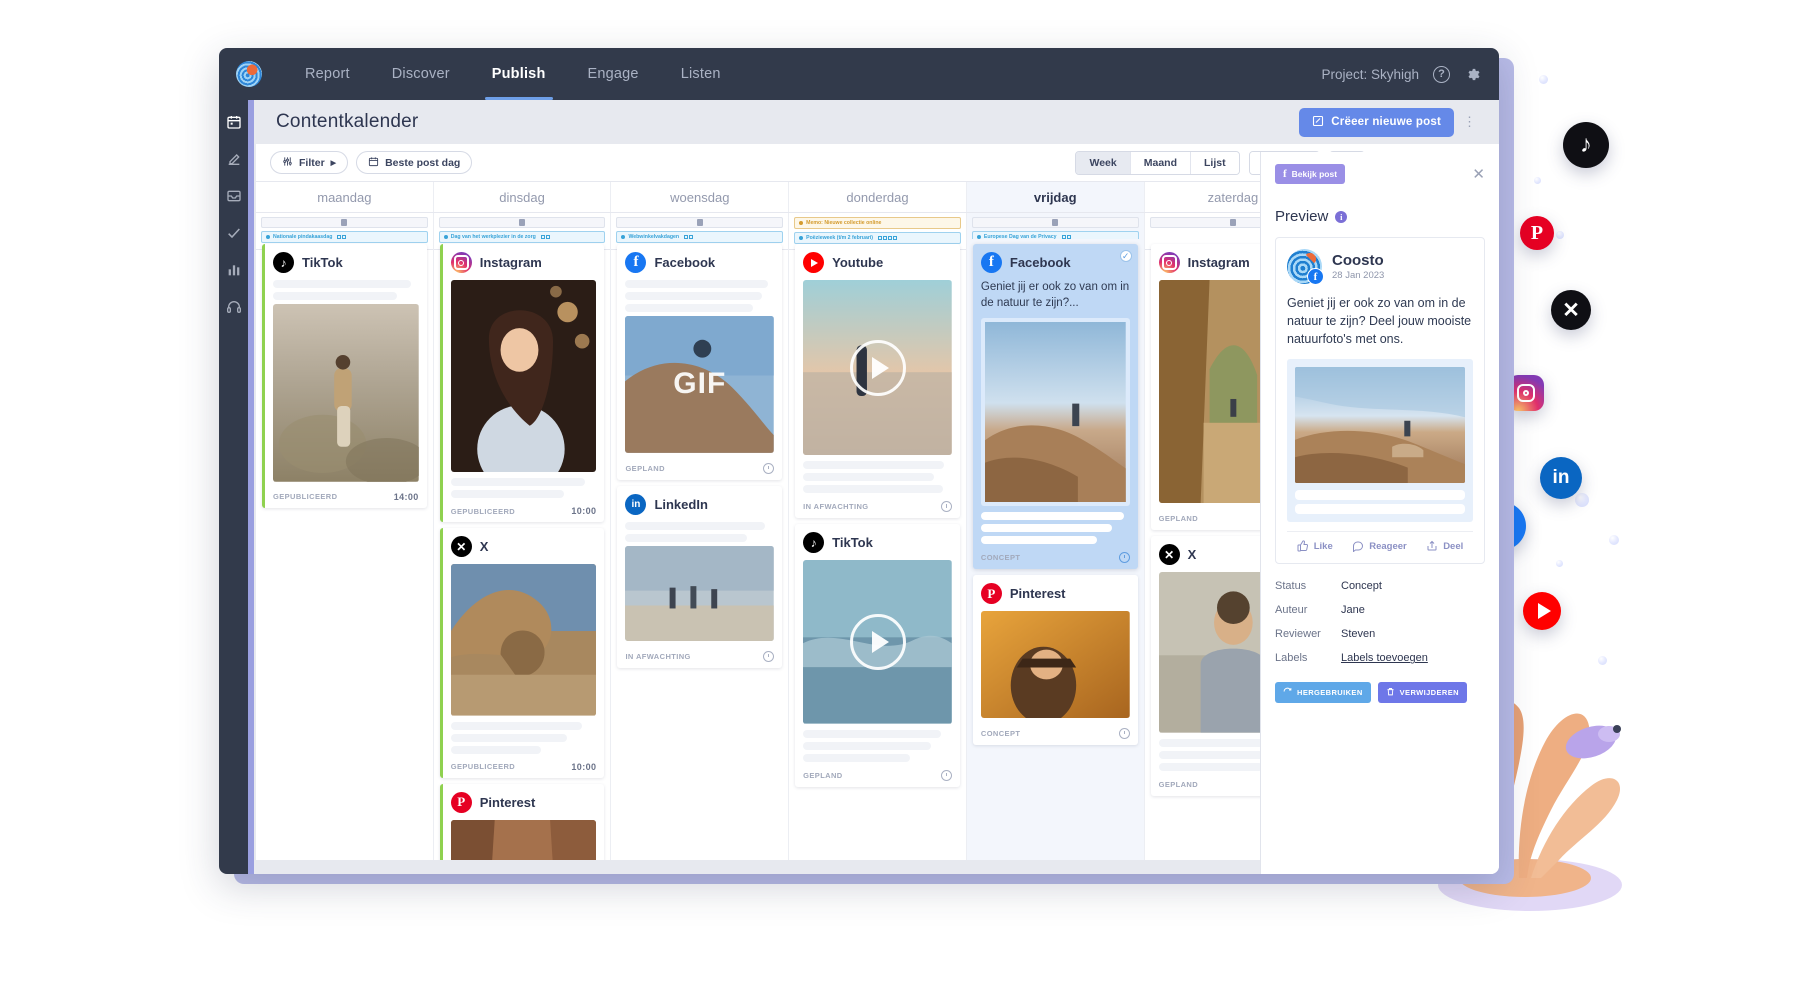 Image resolution: width=1801 pixels, height=1001 pixels. What do you see at coordinates (523, 376) in the screenshot?
I see `woman-portrait-photo` at bounding box center [523, 376].